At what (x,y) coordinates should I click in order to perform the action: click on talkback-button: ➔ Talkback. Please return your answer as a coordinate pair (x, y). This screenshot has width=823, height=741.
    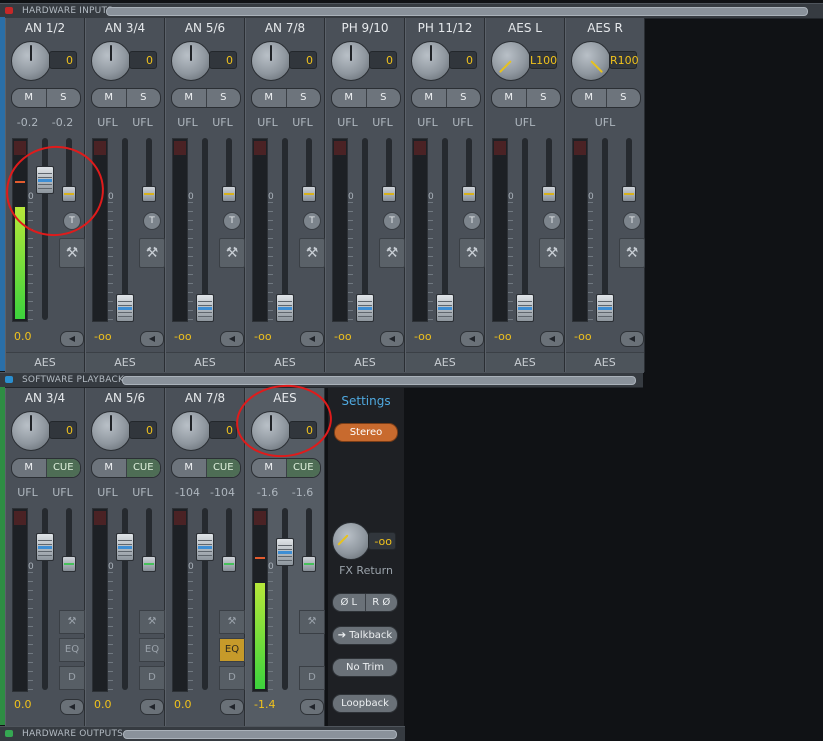
    Looking at the image, I should click on (365, 635).